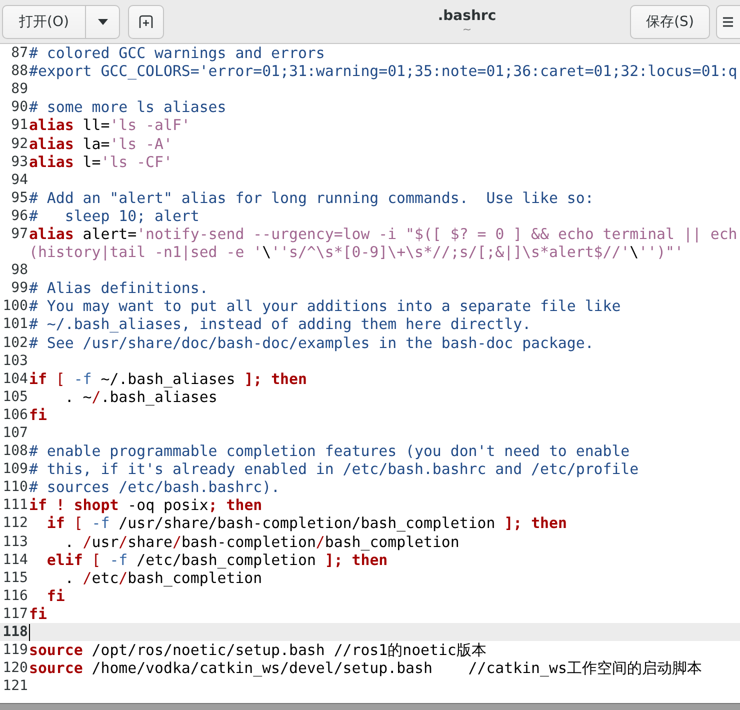  I want to click on line-number: 105, so click(15, 396).